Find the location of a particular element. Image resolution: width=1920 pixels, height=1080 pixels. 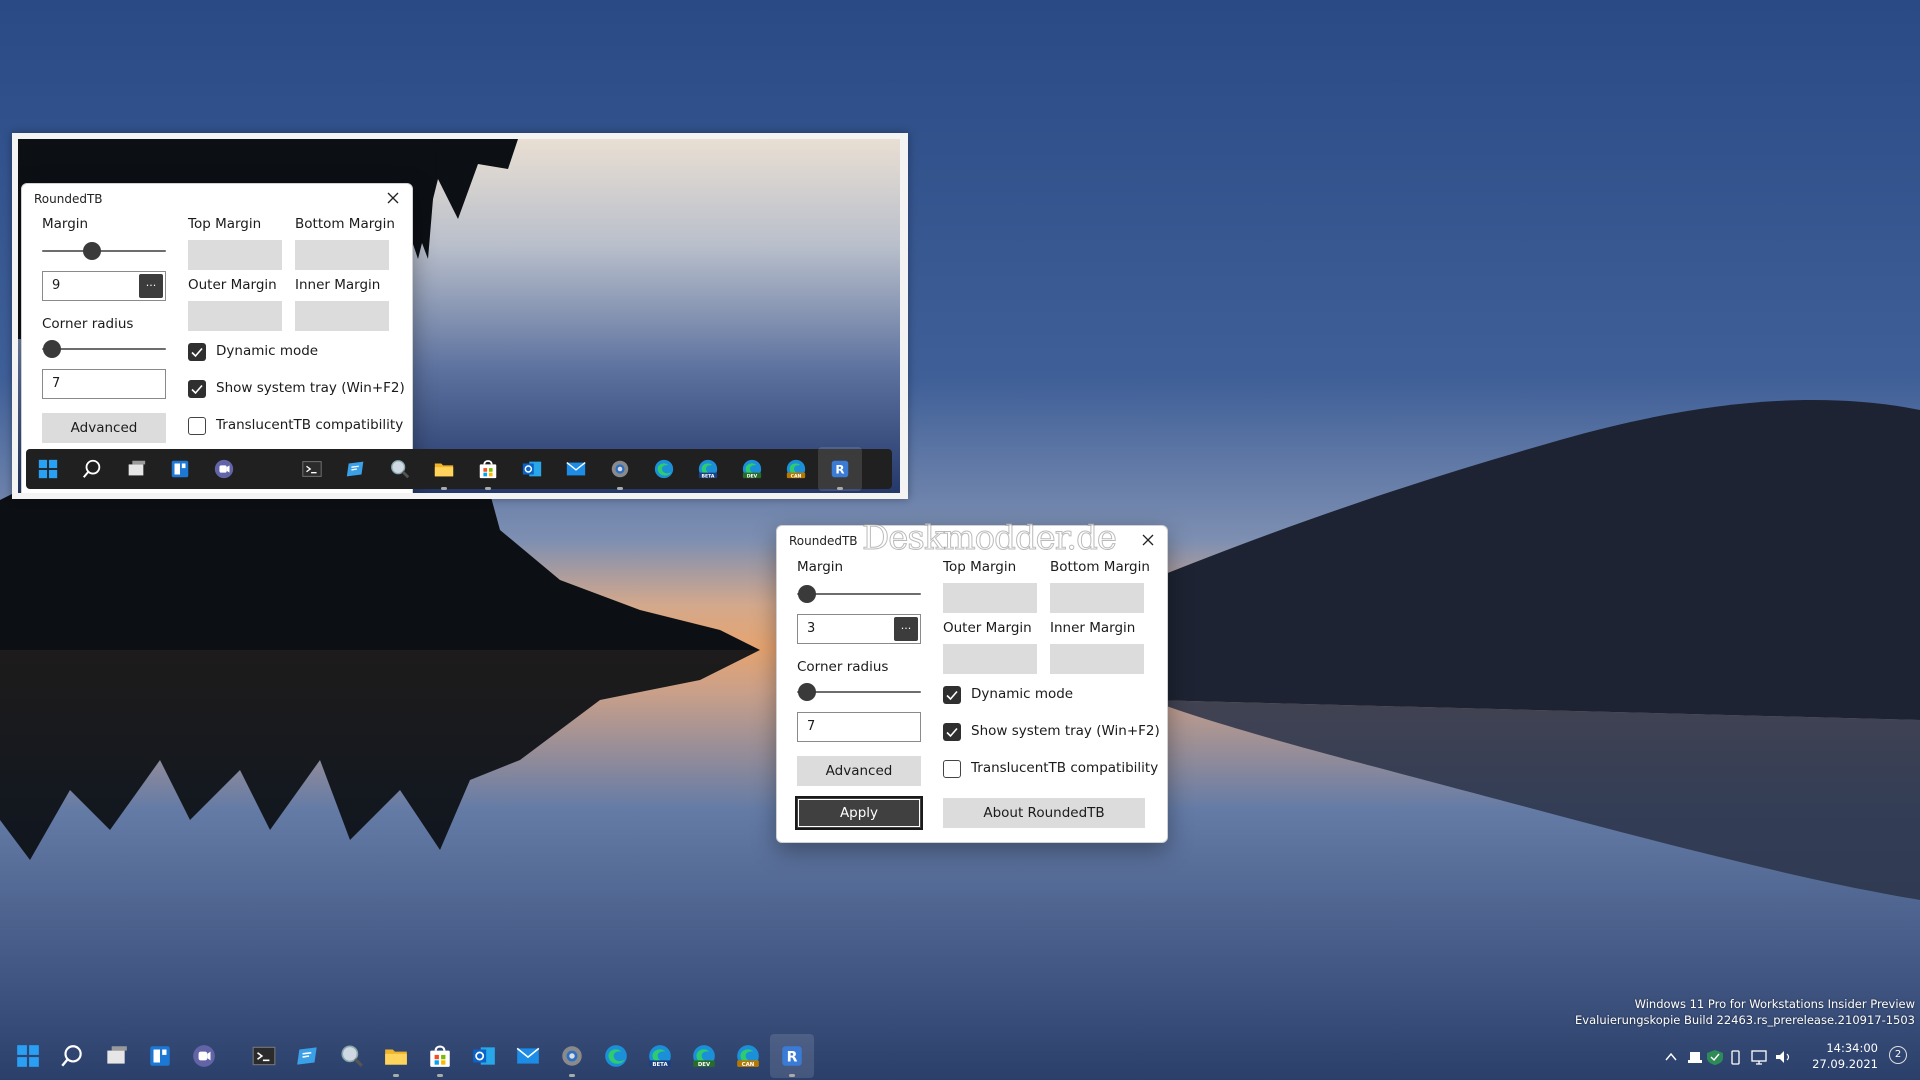

teams-chat-icon is located at coordinates (204, 1056).